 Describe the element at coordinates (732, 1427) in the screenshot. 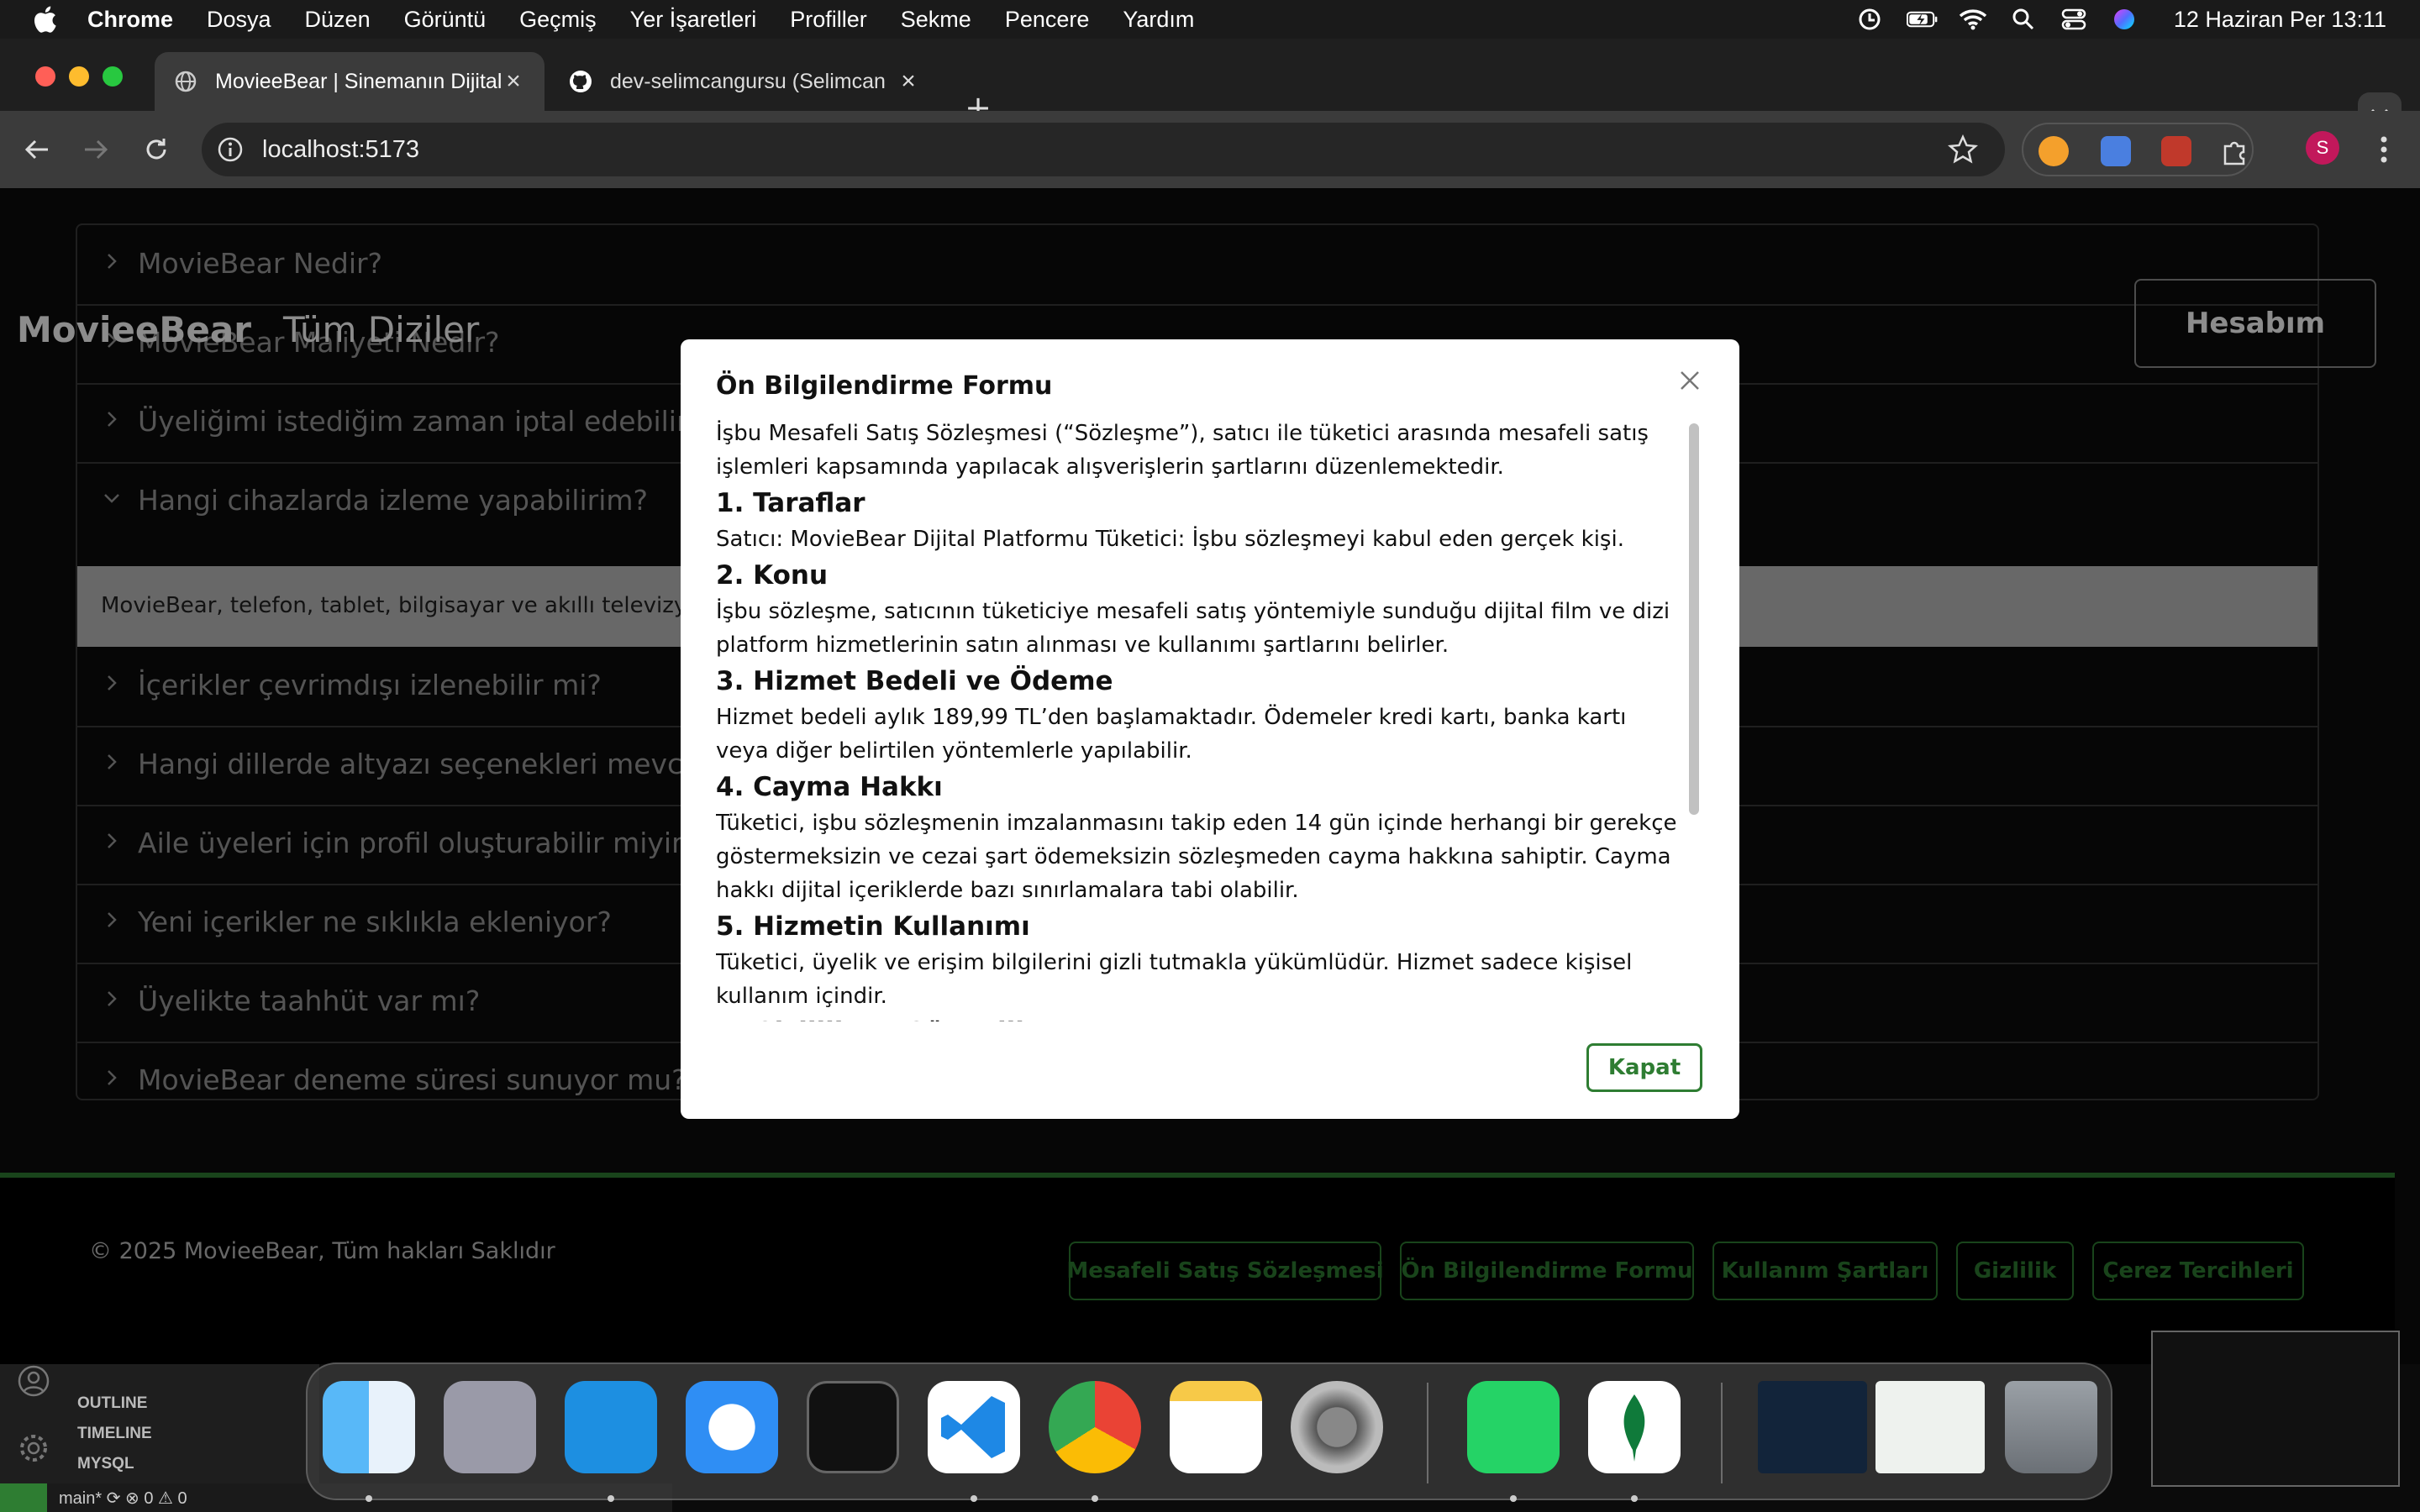

I see `safari-icon` at that location.